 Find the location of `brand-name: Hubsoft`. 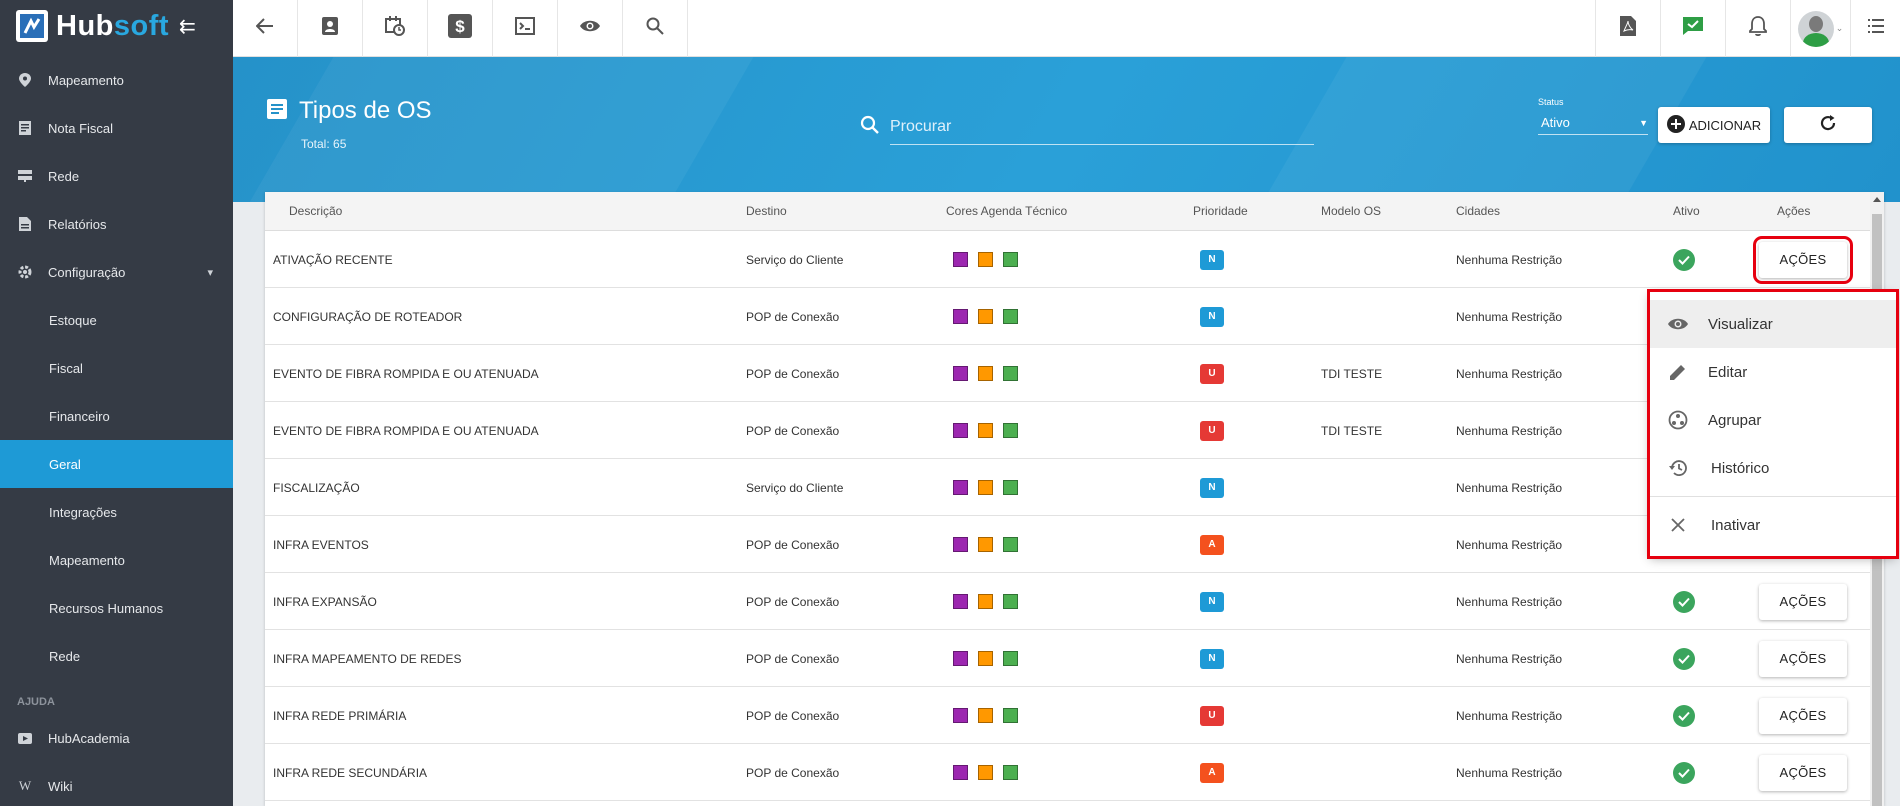

brand-name: Hubsoft is located at coordinates (113, 25).